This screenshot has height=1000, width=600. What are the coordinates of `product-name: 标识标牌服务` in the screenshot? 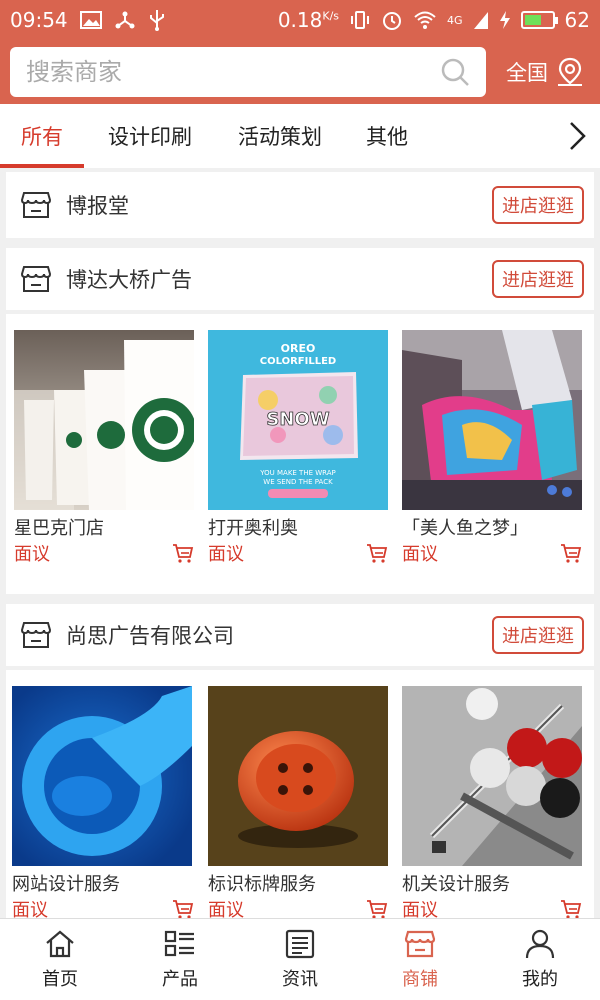 It's located at (262, 884).